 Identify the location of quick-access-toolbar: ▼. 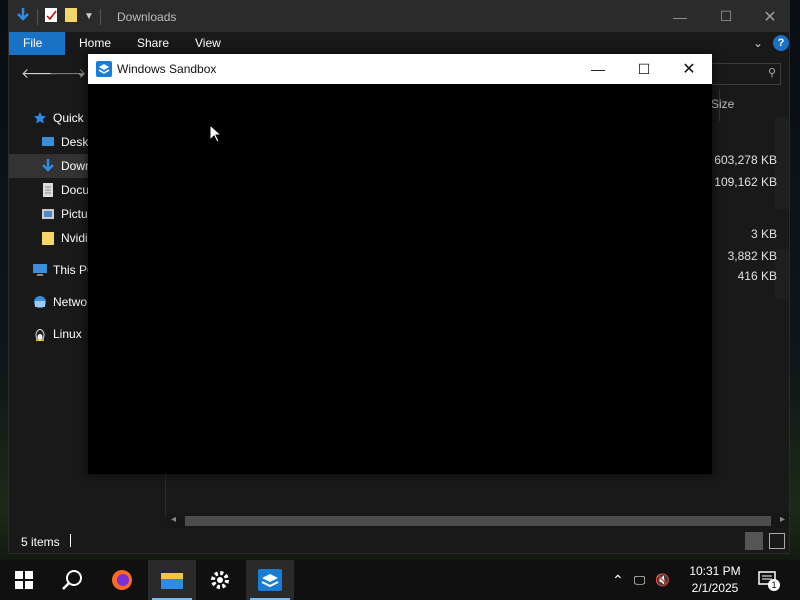
(58, 16).